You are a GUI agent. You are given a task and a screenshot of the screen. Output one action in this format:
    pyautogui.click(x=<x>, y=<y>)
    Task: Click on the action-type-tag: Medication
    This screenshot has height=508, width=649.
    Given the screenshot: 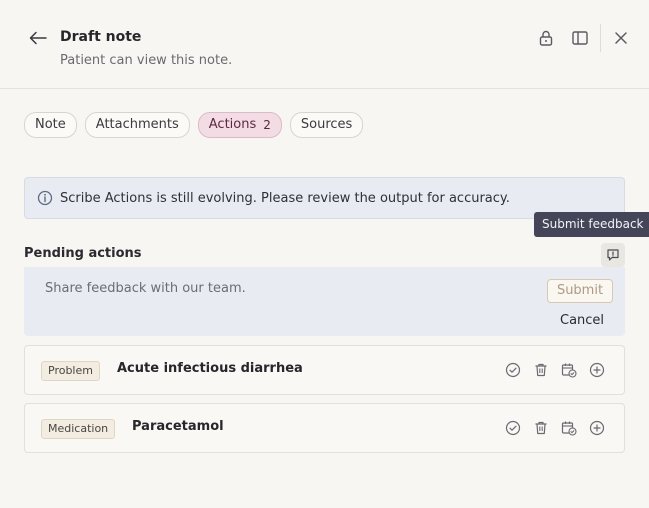 What is the action you would take?
    pyautogui.click(x=78, y=429)
    